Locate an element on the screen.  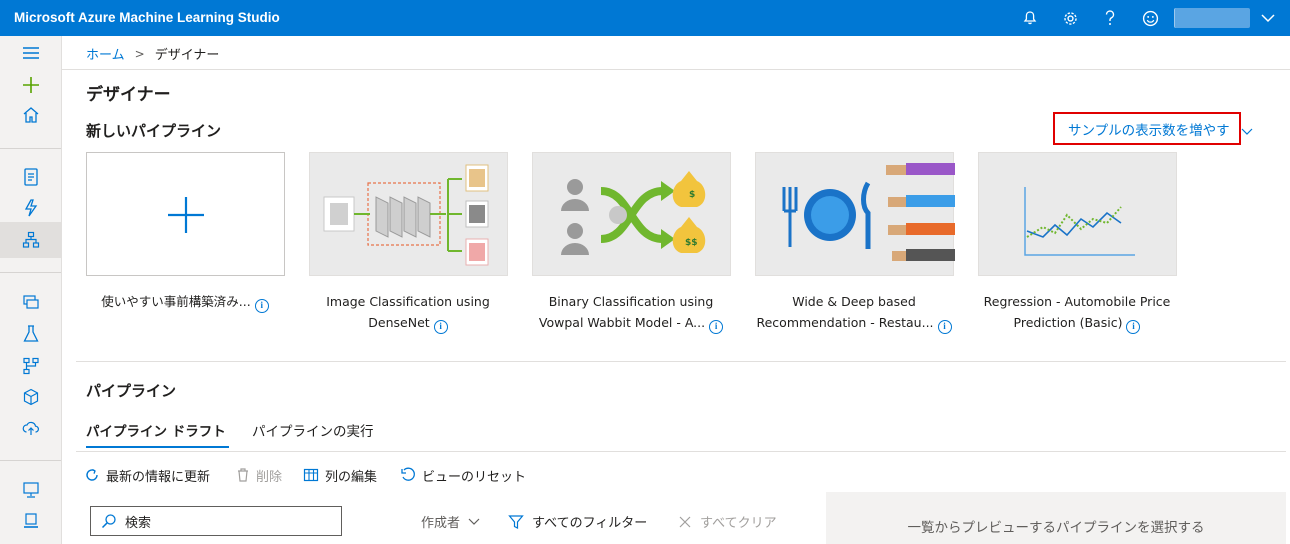
gear-icon is located at coordinates (1070, 18).